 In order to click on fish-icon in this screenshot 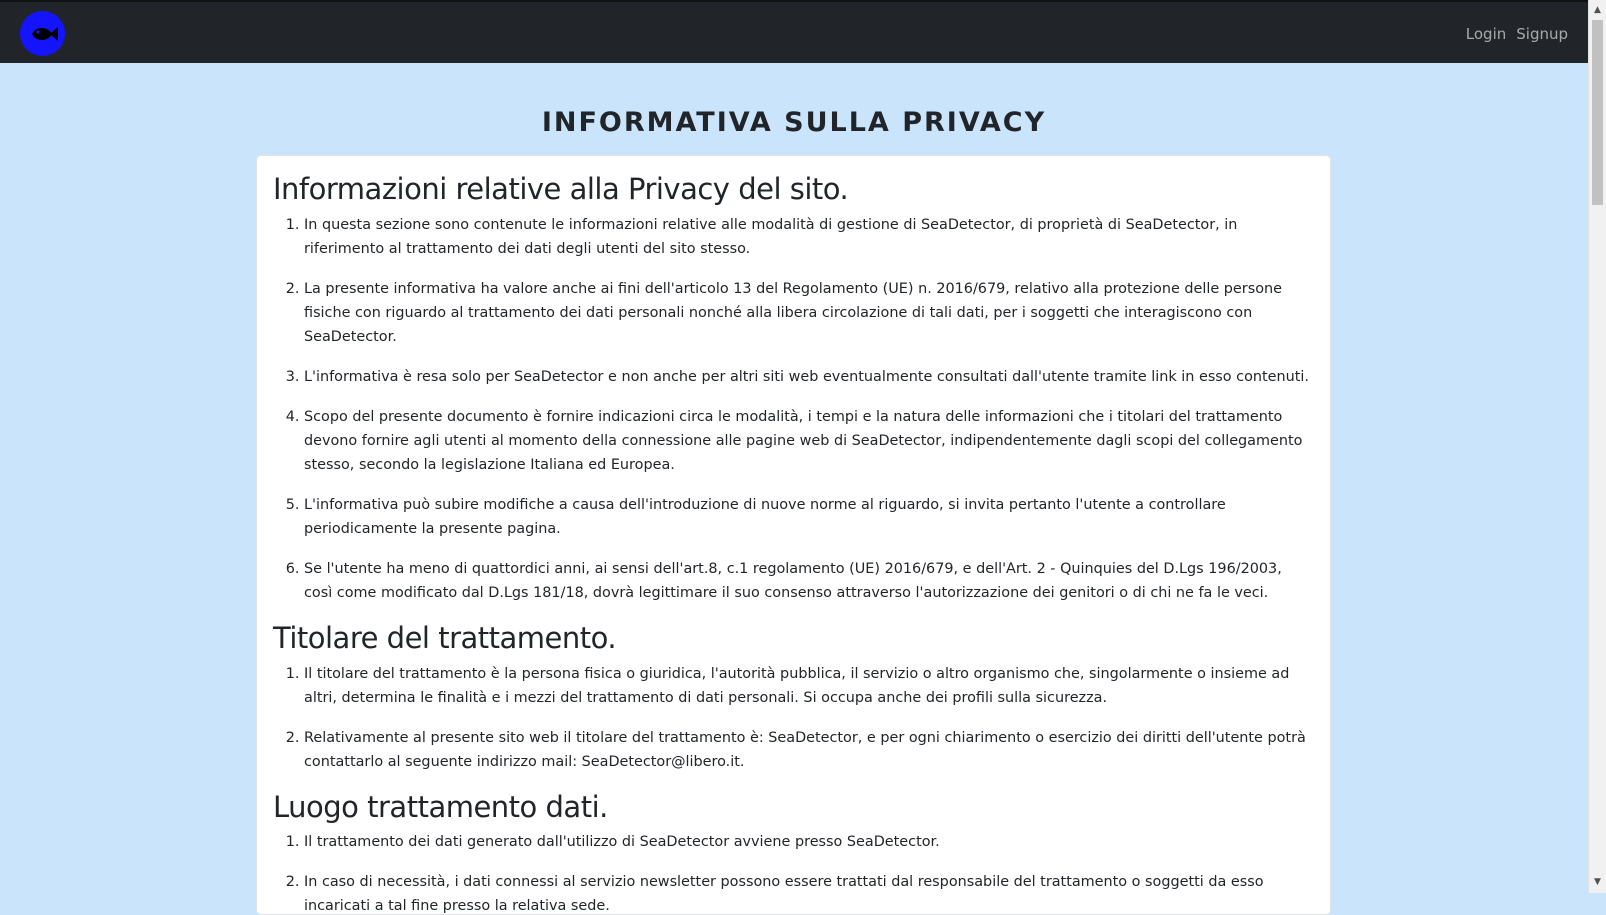, I will do `click(44, 33)`.